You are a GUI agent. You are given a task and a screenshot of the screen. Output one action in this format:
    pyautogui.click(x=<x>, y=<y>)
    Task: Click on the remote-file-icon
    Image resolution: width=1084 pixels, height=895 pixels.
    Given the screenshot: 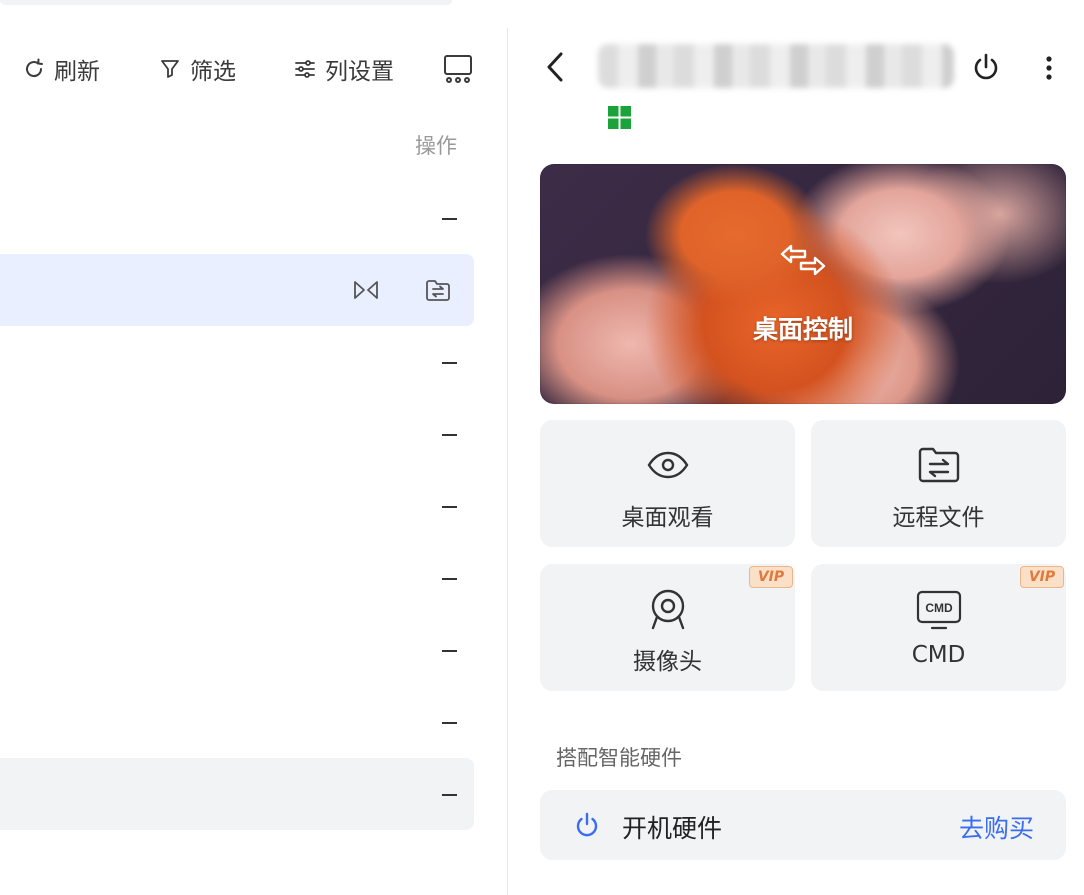 What is the action you would take?
    pyautogui.click(x=438, y=290)
    